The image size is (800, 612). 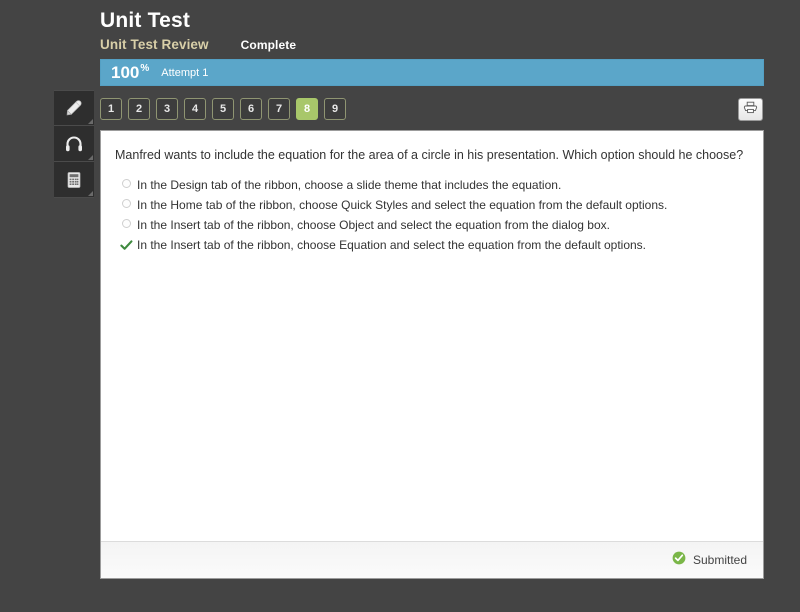 I want to click on calculator-icon, so click(x=74, y=180).